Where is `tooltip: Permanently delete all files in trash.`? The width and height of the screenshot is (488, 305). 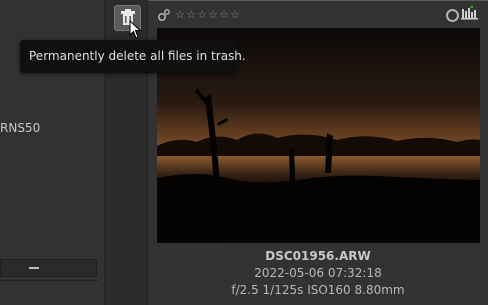 tooltip: Permanently delete all files in trash. is located at coordinates (133, 56).